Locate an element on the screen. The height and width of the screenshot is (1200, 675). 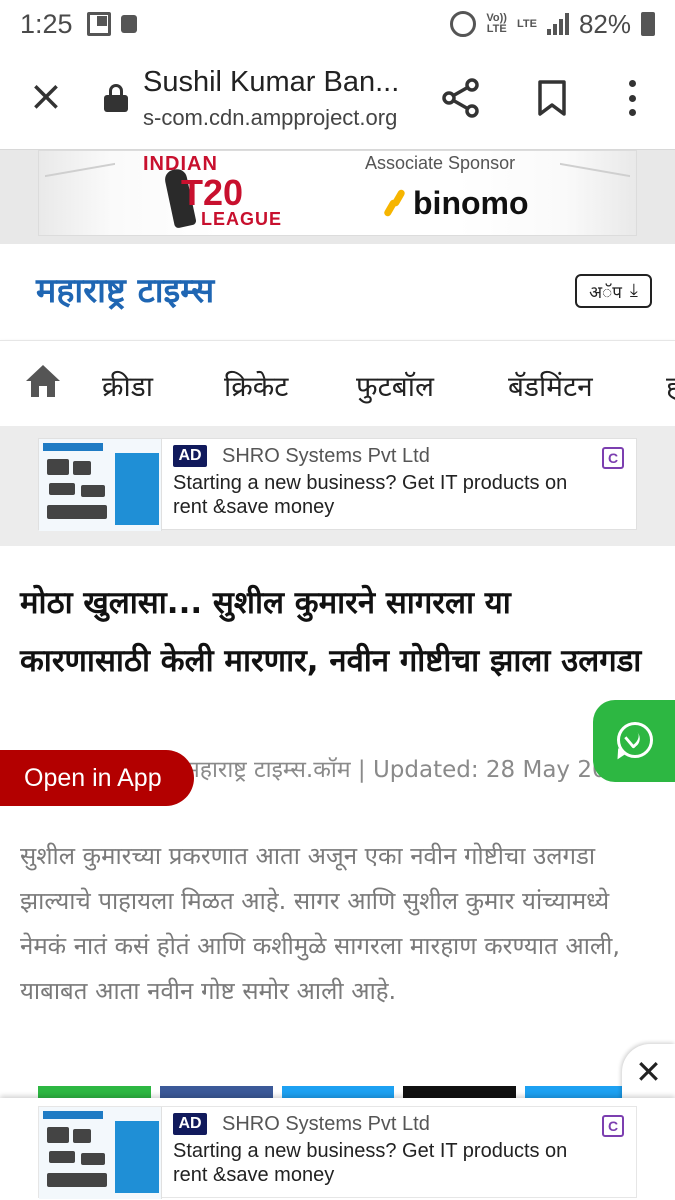
url-text: s-com.cdn.ampproject.org is located at coordinates (278, 118).